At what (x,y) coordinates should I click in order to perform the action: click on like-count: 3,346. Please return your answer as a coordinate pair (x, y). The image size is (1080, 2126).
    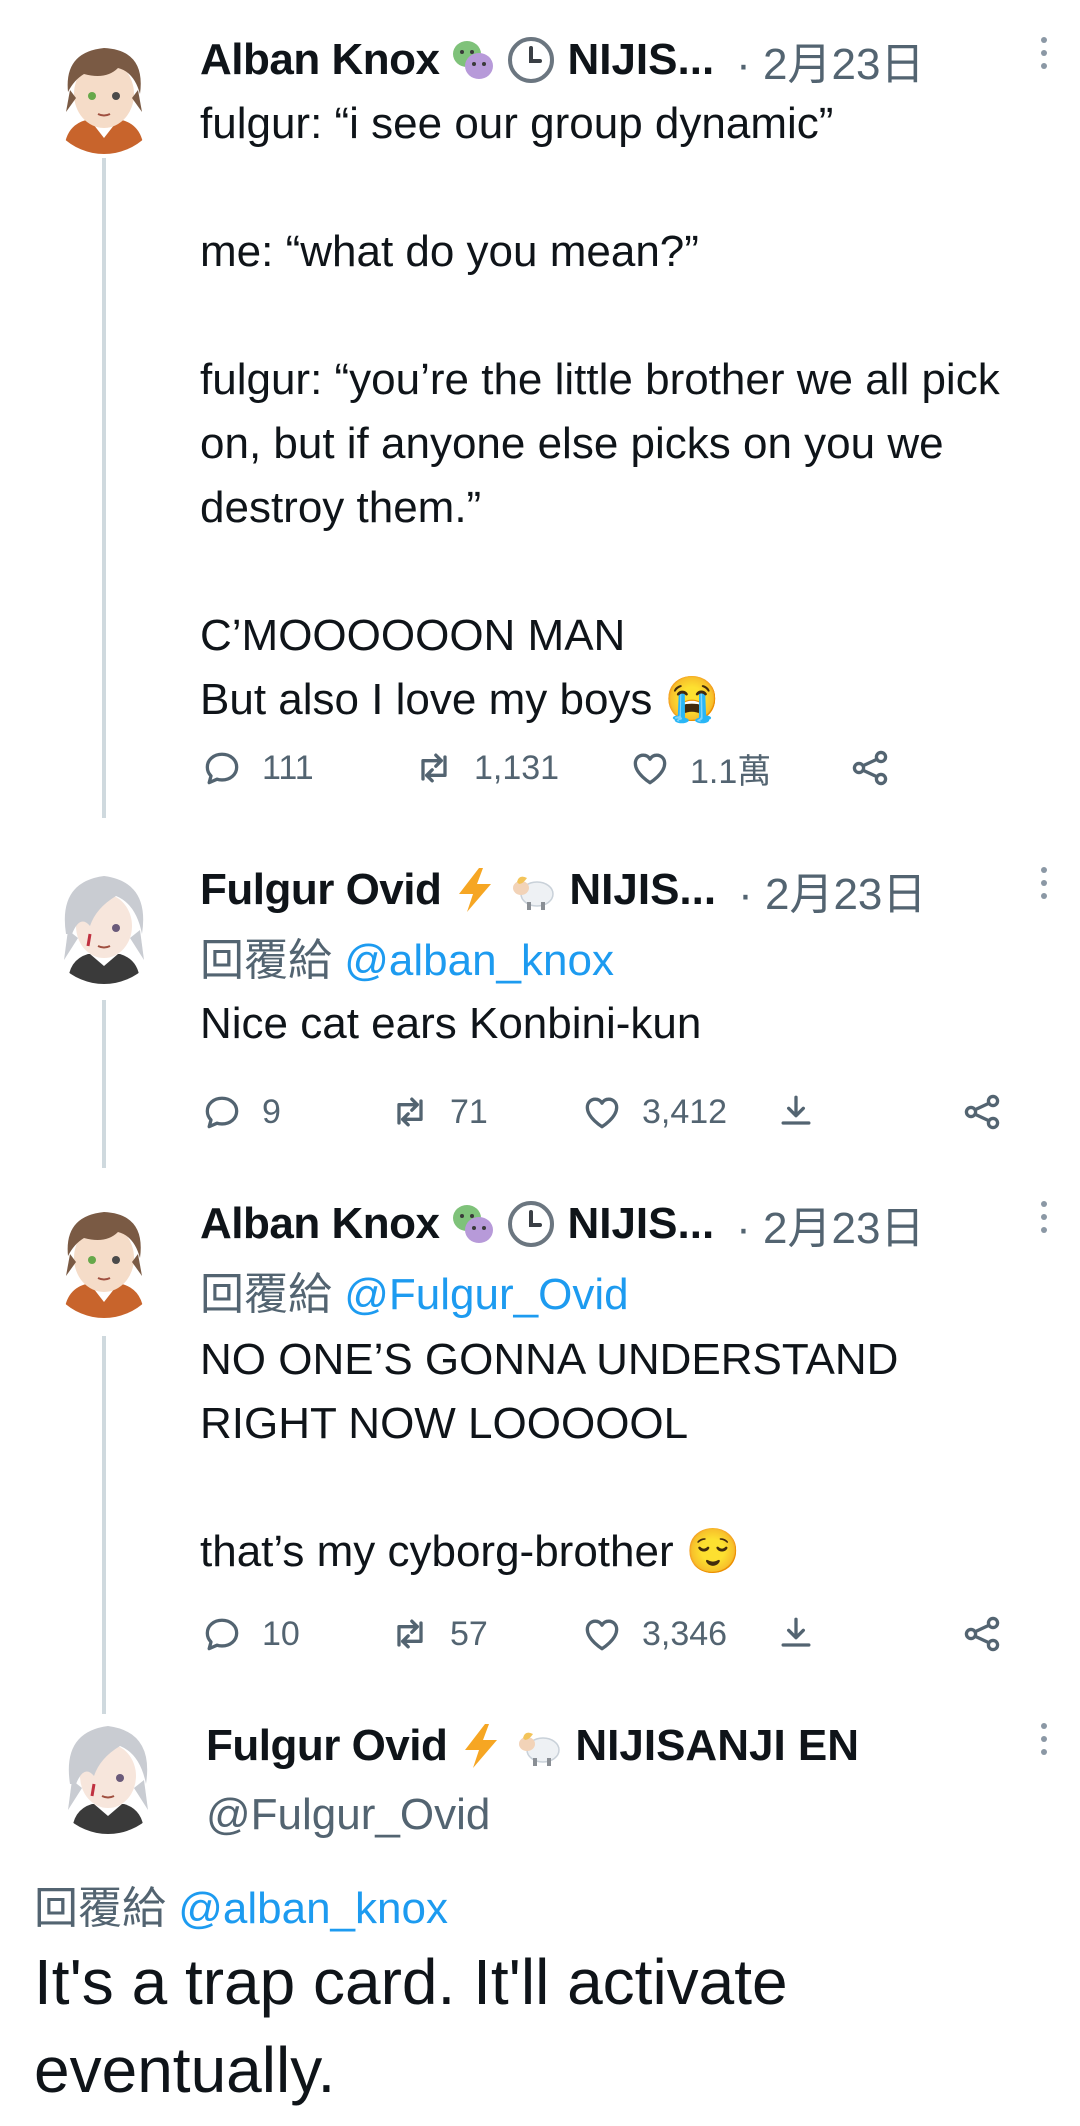
    Looking at the image, I should click on (685, 1633).